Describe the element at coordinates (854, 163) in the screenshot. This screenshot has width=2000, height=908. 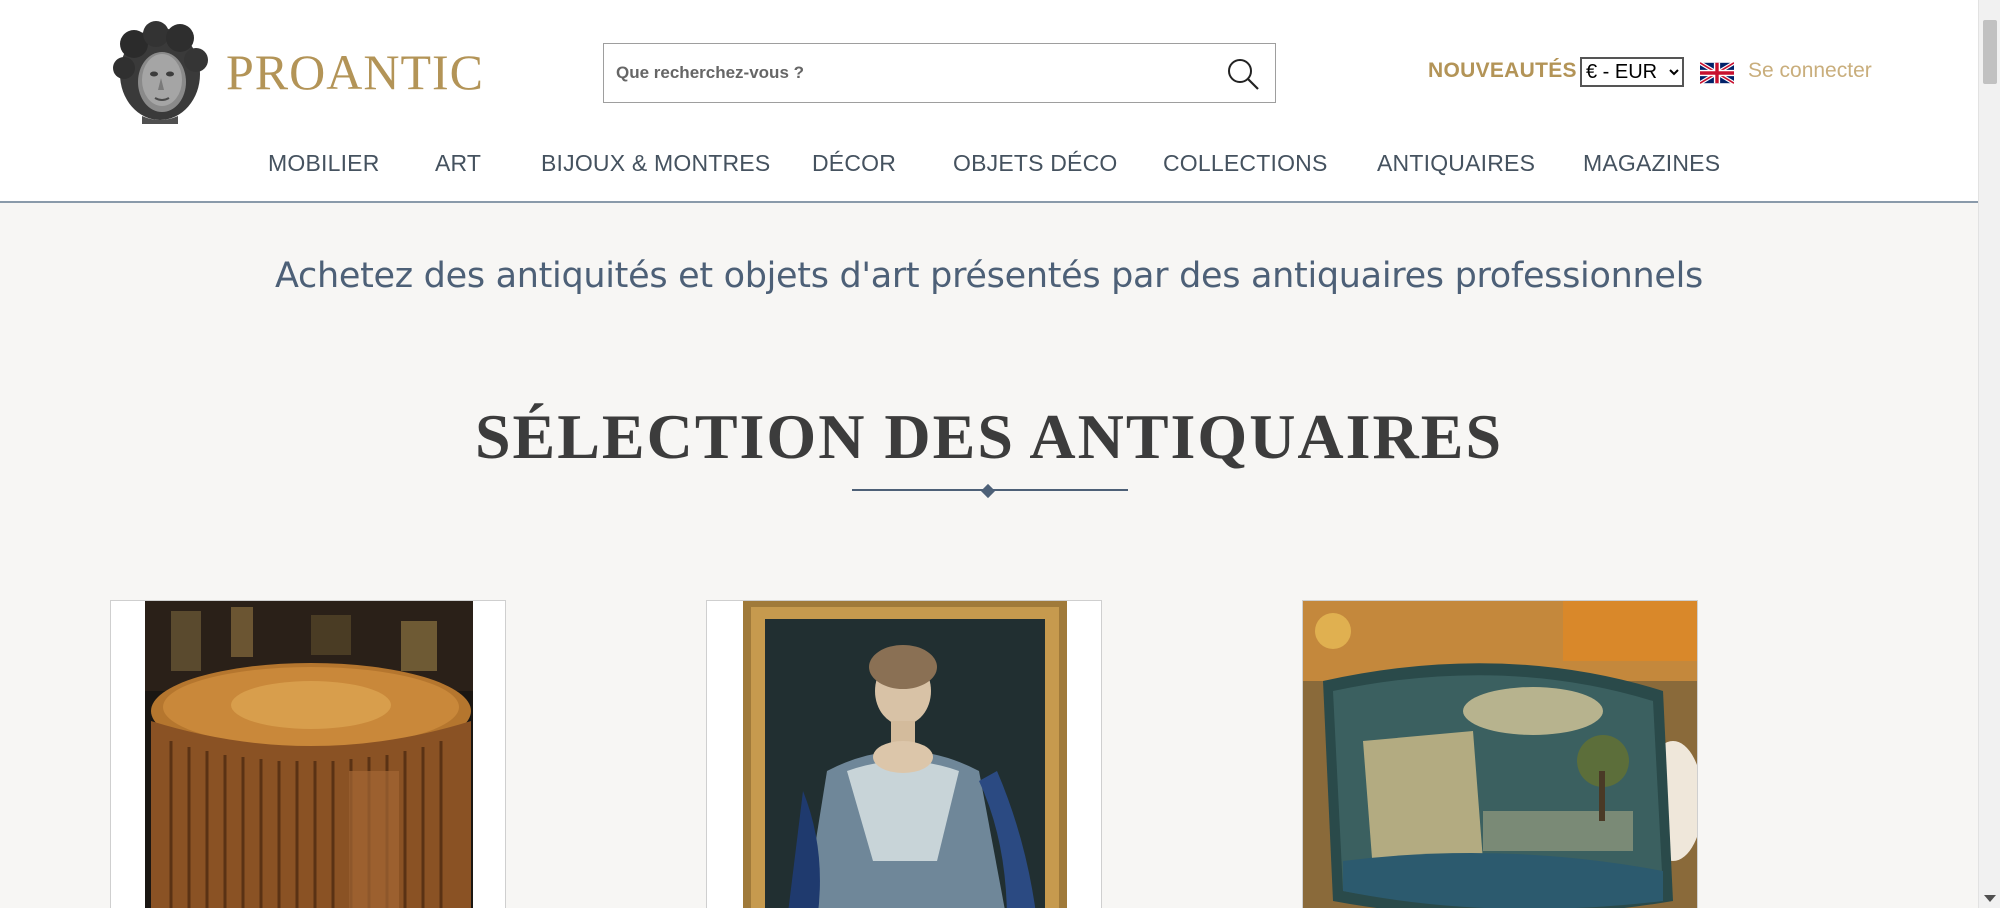
I see `nav-item-decor: DÉCOR` at that location.